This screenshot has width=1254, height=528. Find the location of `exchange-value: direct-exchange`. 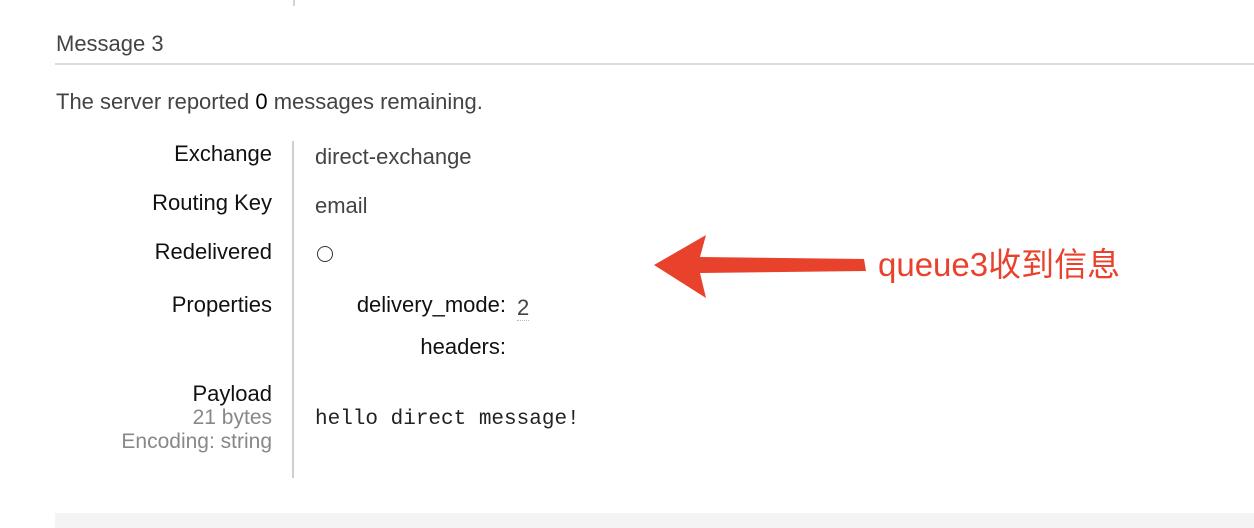

exchange-value: direct-exchange is located at coordinates (393, 156).